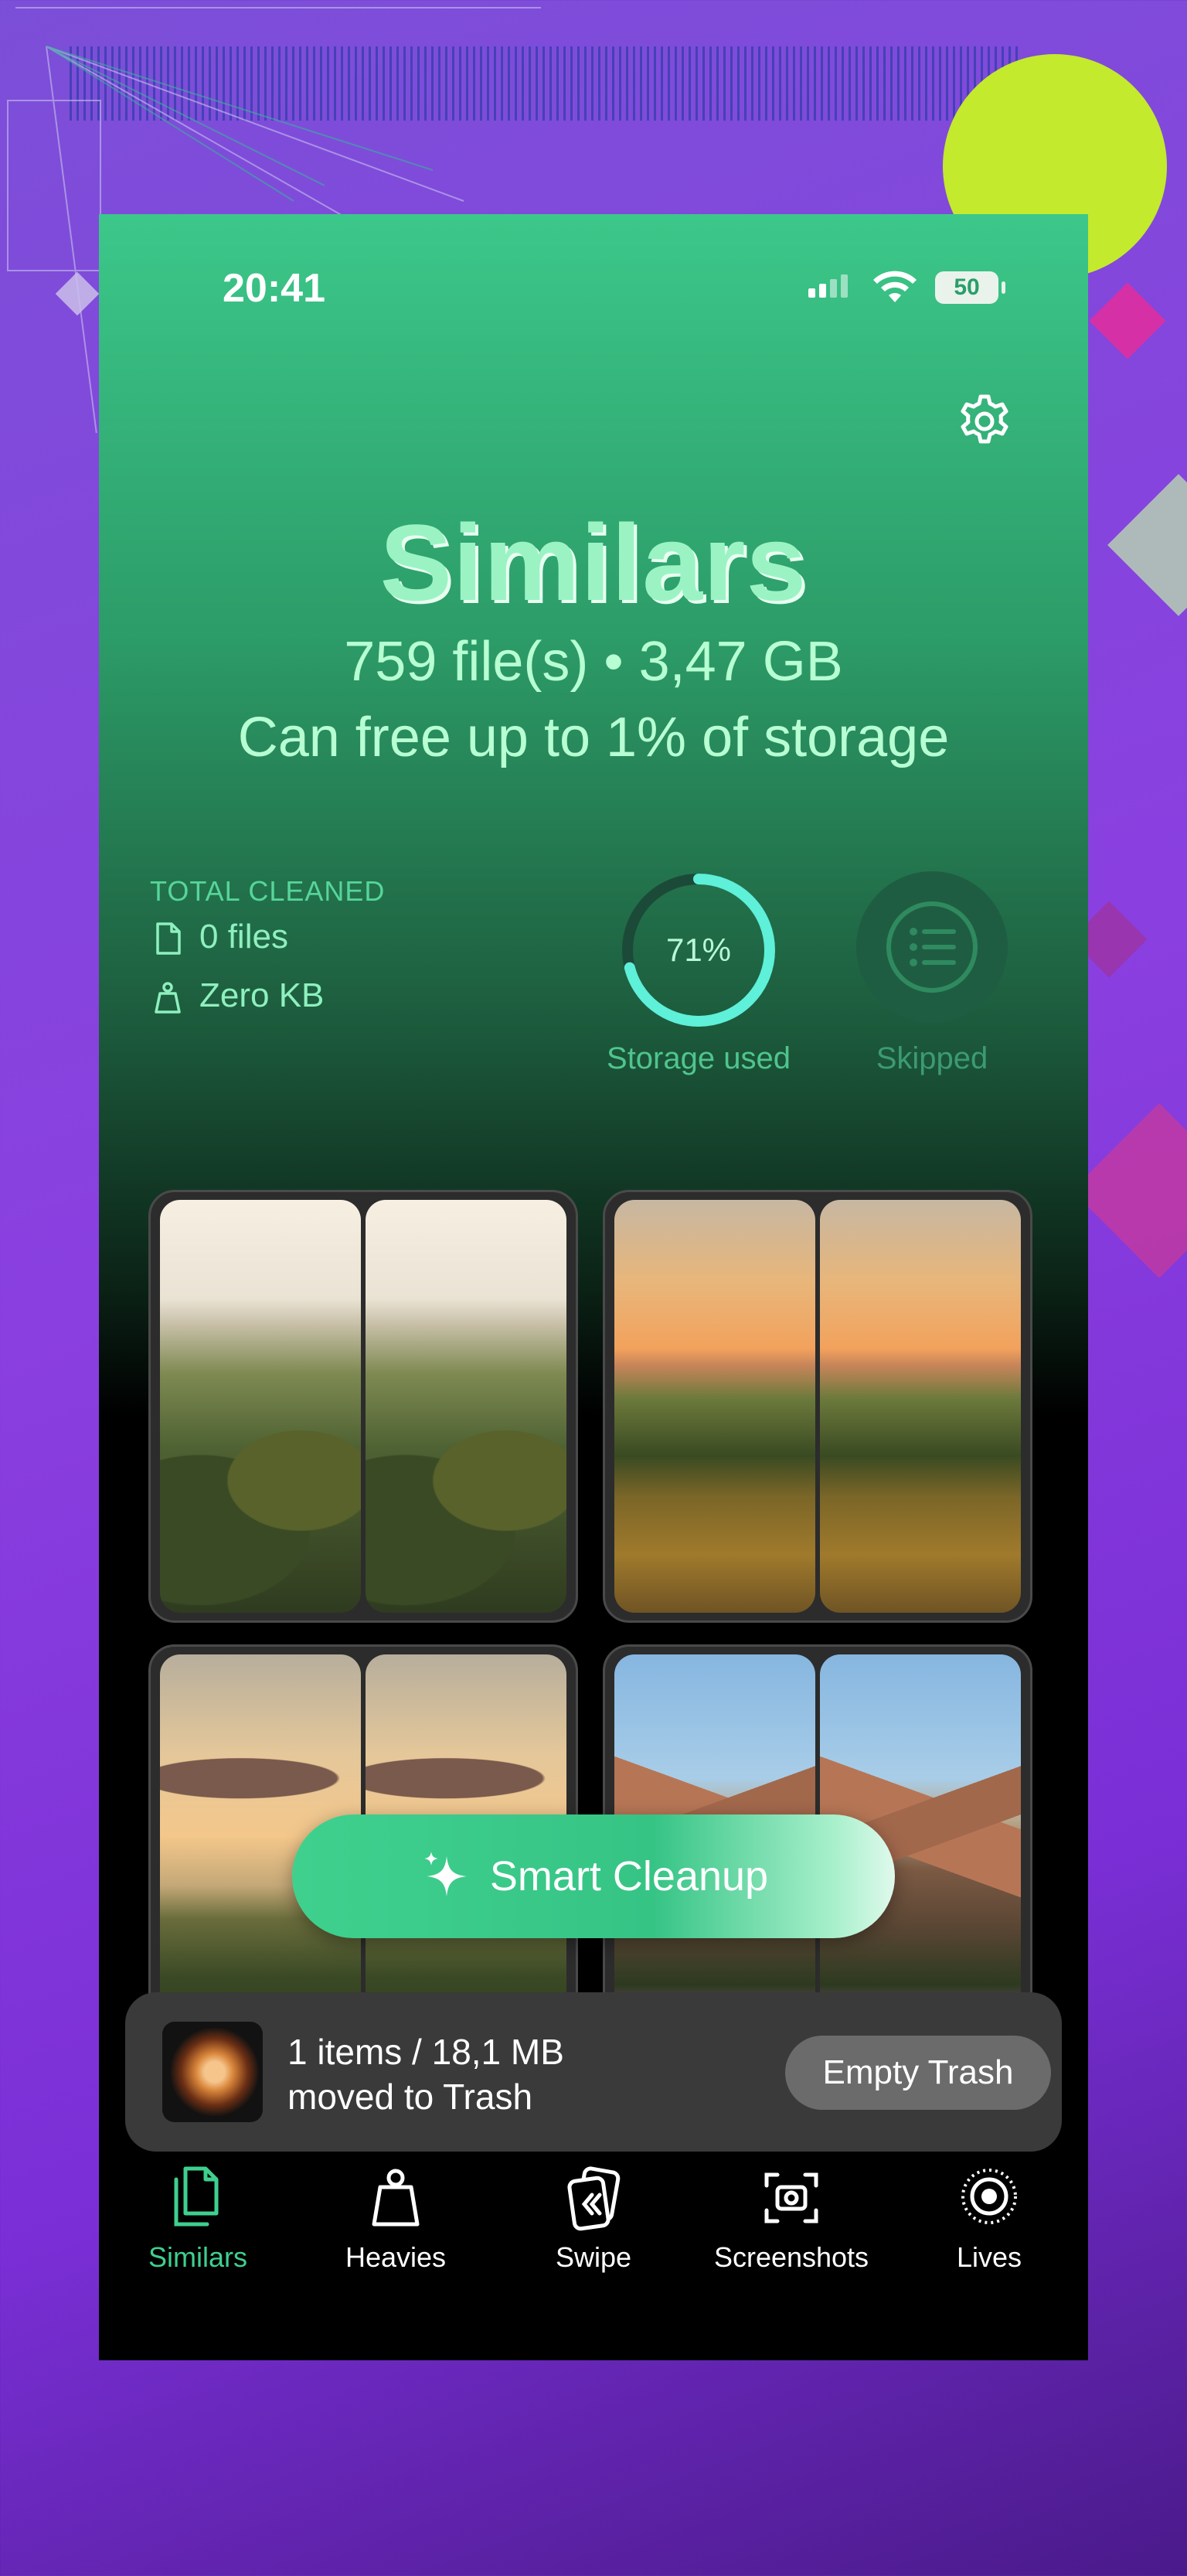 The width and height of the screenshot is (1187, 2576). I want to click on storage-percent: 71%, so click(698, 950).